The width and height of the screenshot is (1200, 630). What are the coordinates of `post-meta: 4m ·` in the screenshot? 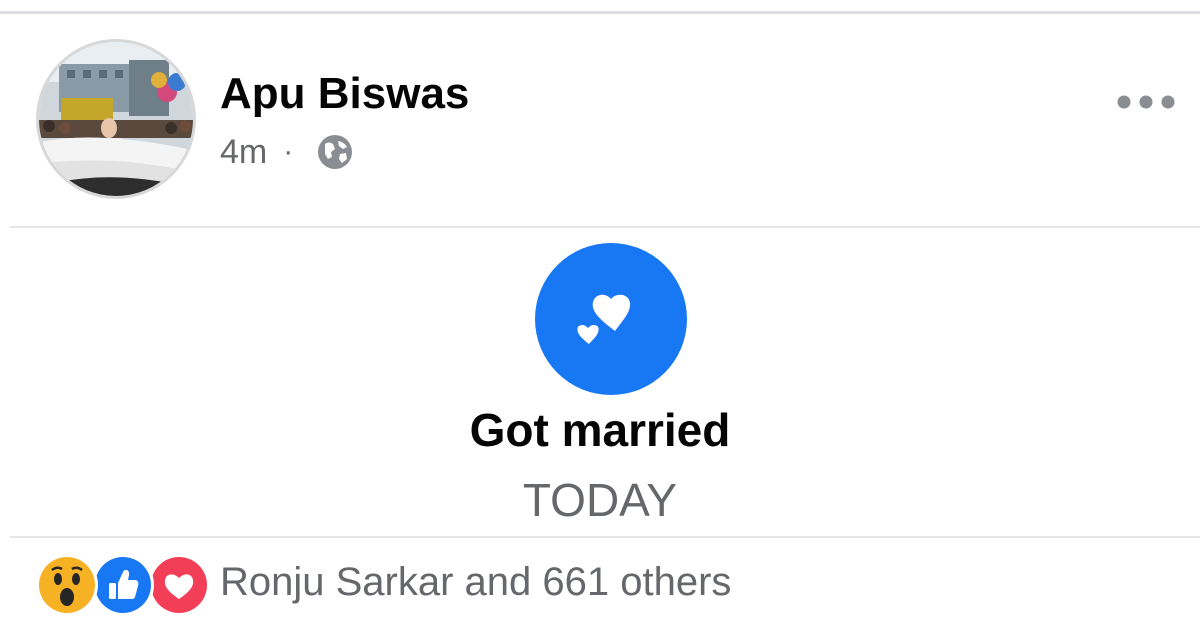 It's located at (287, 152).